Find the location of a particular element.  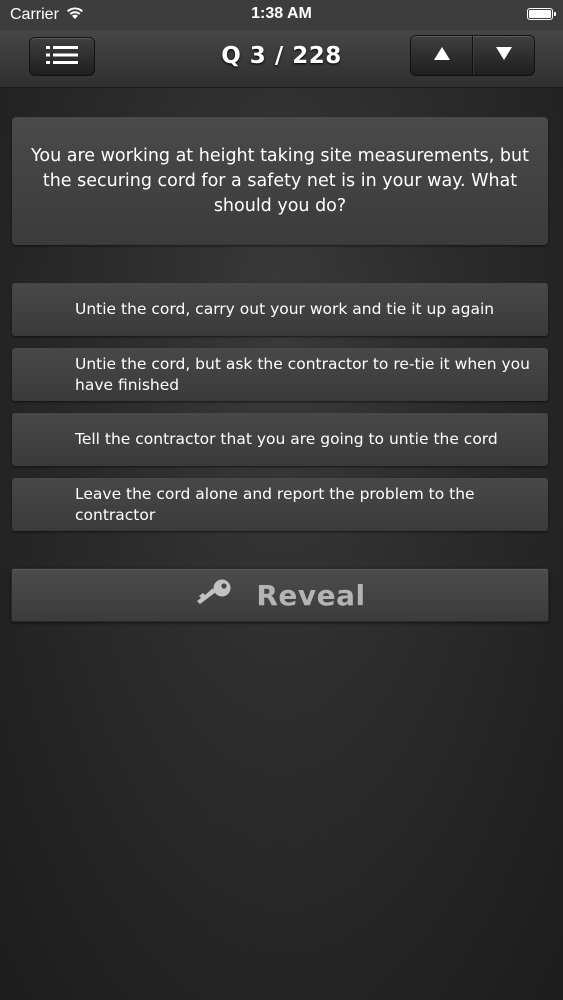

status-time: 1:38 AM is located at coordinates (281, 13).